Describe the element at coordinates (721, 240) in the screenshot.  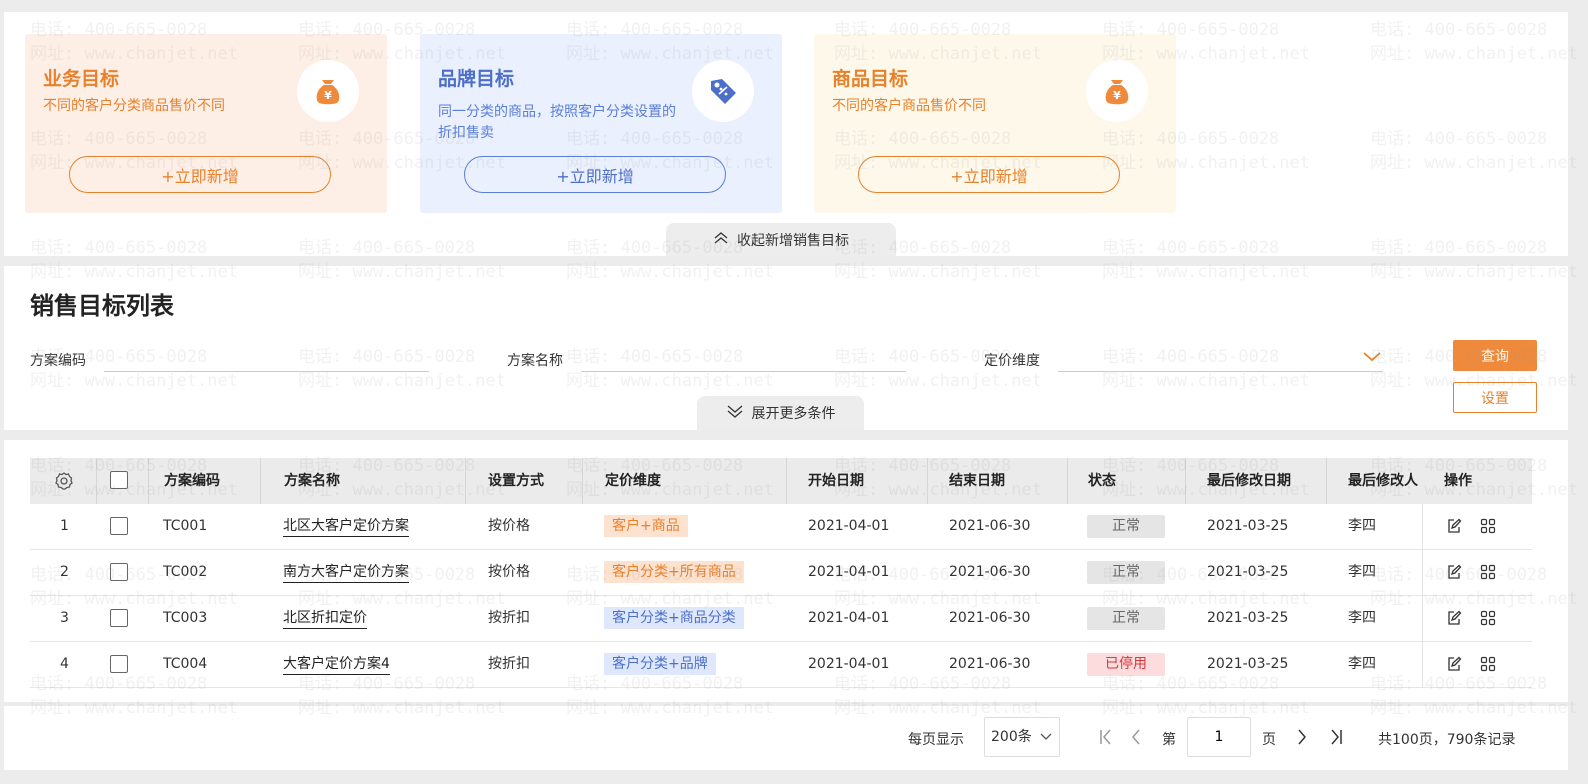
I see `chevron-up-icon` at that location.